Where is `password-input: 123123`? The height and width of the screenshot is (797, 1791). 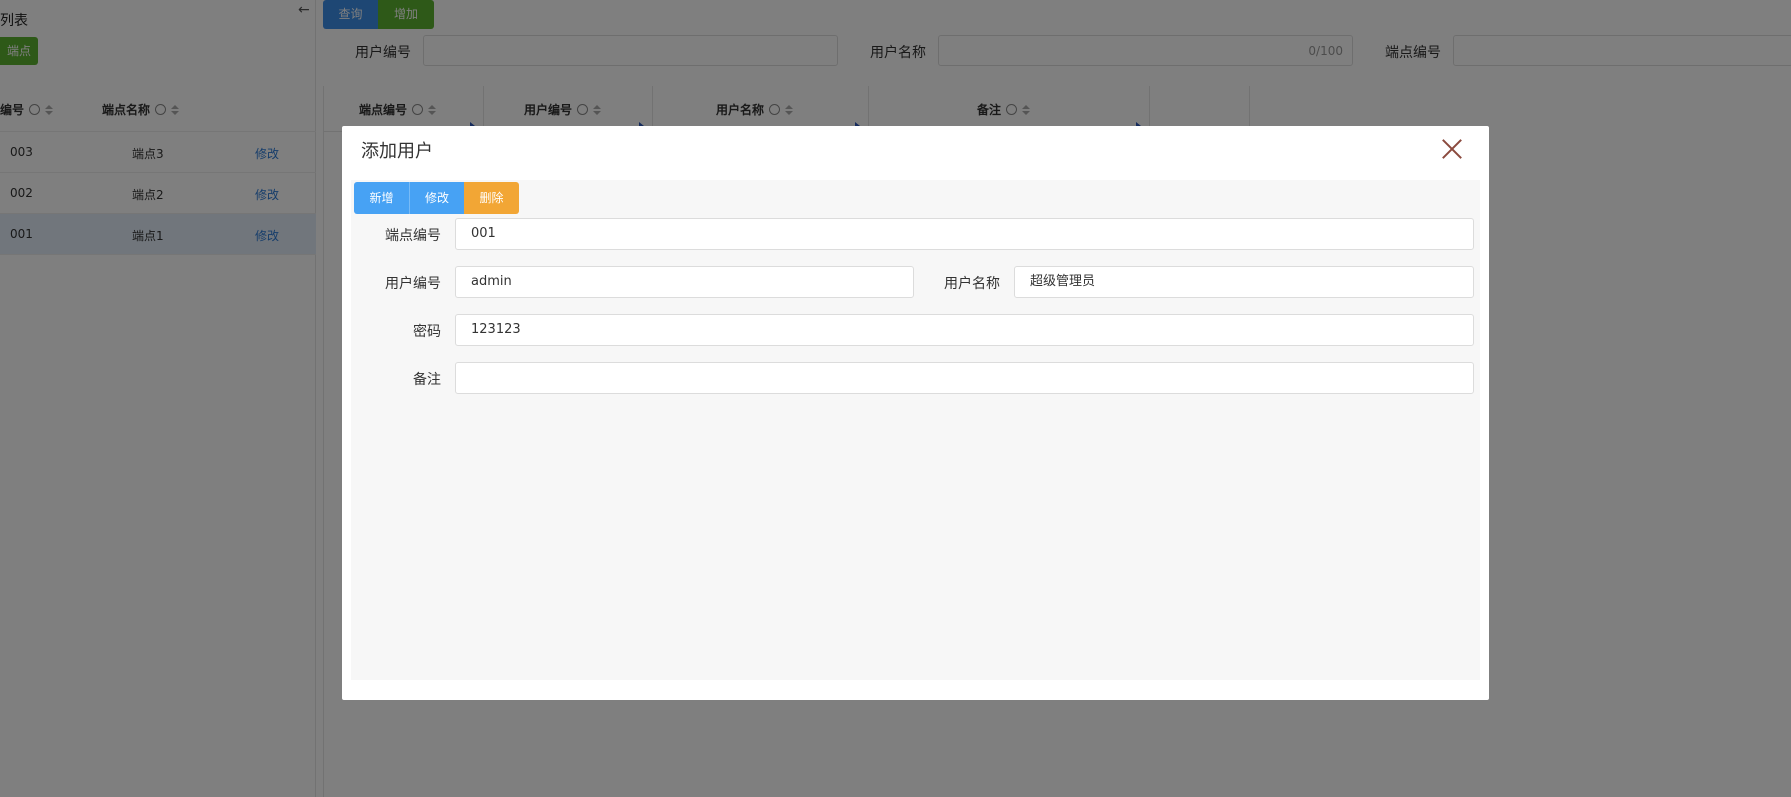 password-input: 123123 is located at coordinates (964, 330).